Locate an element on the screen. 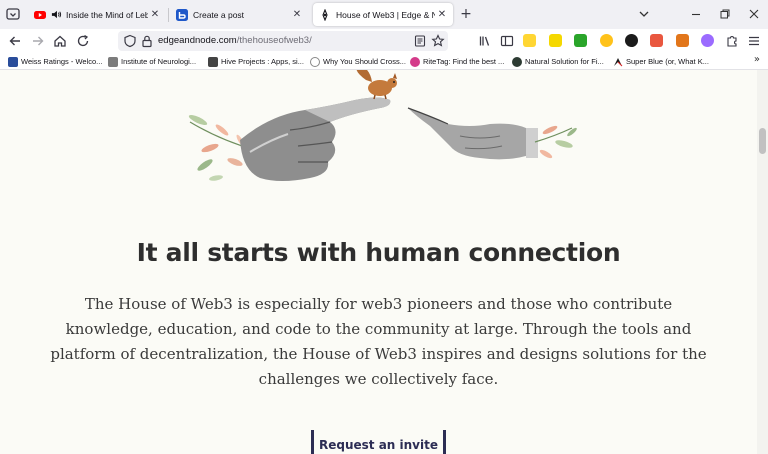 This screenshot has height=454, width=768. reader-view-icon is located at coordinates (420, 41).